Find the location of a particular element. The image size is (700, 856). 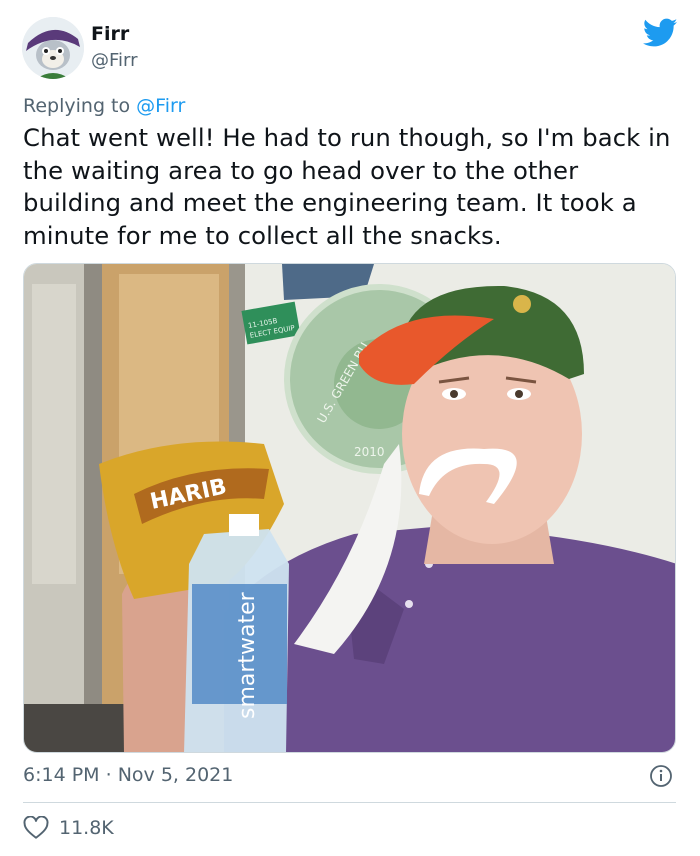

reply-context: Replying to @Firr is located at coordinates (104, 106).